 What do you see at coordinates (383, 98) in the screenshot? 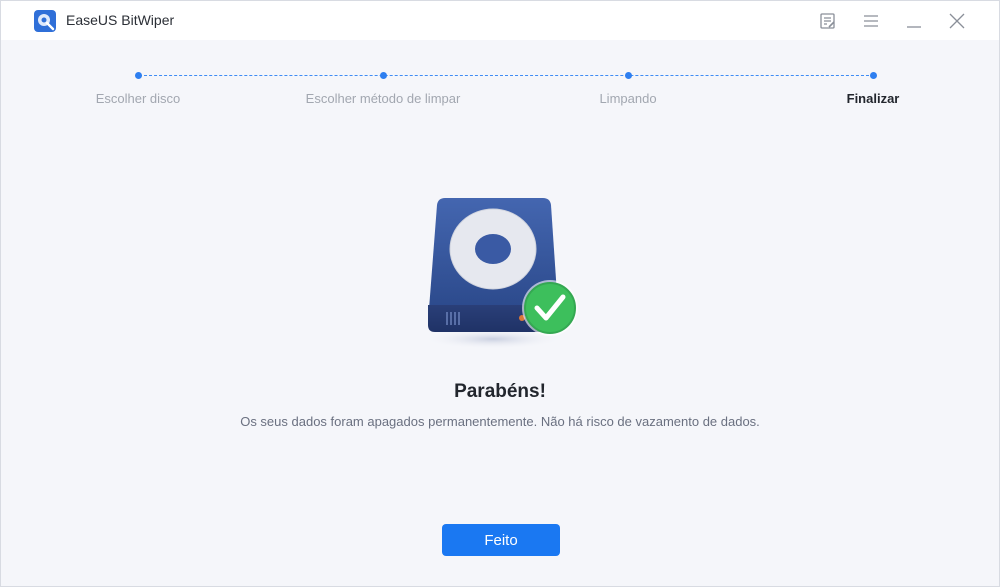
I see `step-2-label: Escolher método de limpar` at bounding box center [383, 98].